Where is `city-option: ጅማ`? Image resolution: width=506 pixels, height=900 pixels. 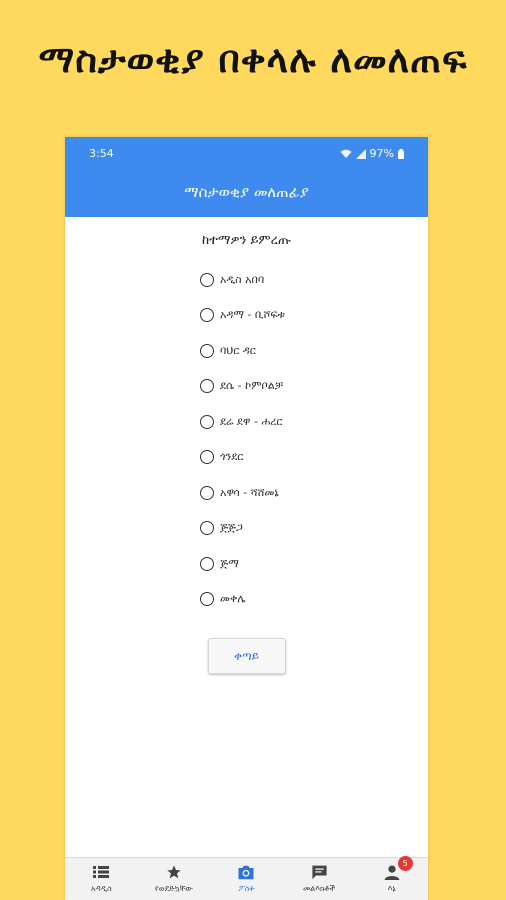 city-option: ጅማ is located at coordinates (314, 564).